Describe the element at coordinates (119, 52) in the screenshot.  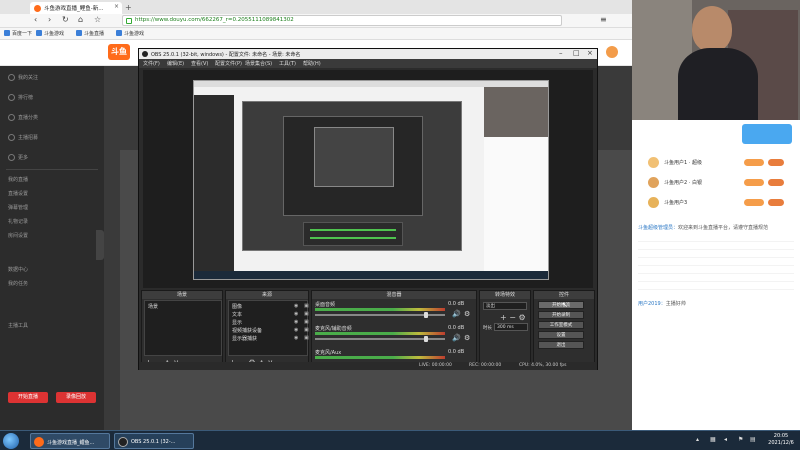
I see `douyu-logo: 斗鱼` at that location.